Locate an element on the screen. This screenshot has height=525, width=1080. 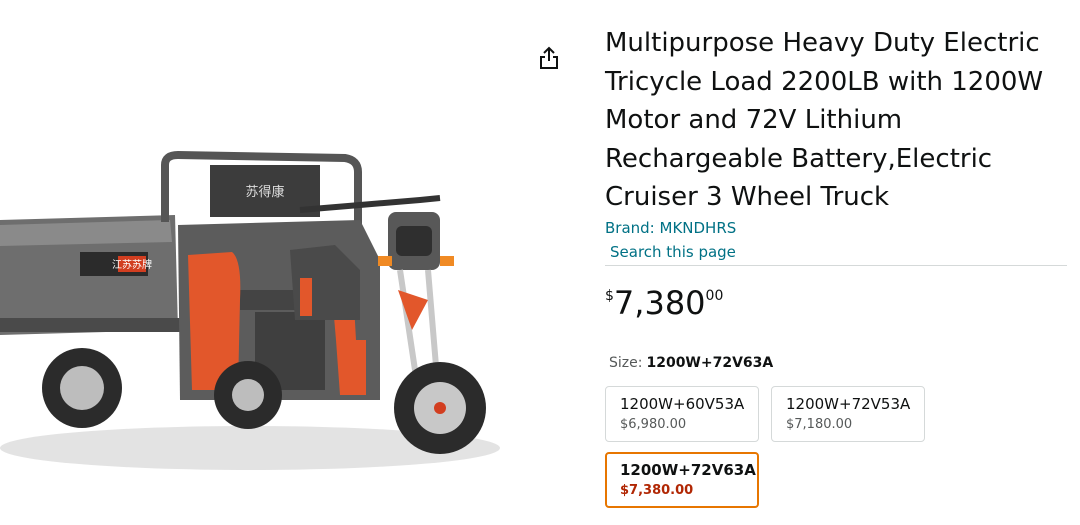
size-option-1200w-72v63a: 1200W+72V63A $7,380.00 is located at coordinates (682, 480).